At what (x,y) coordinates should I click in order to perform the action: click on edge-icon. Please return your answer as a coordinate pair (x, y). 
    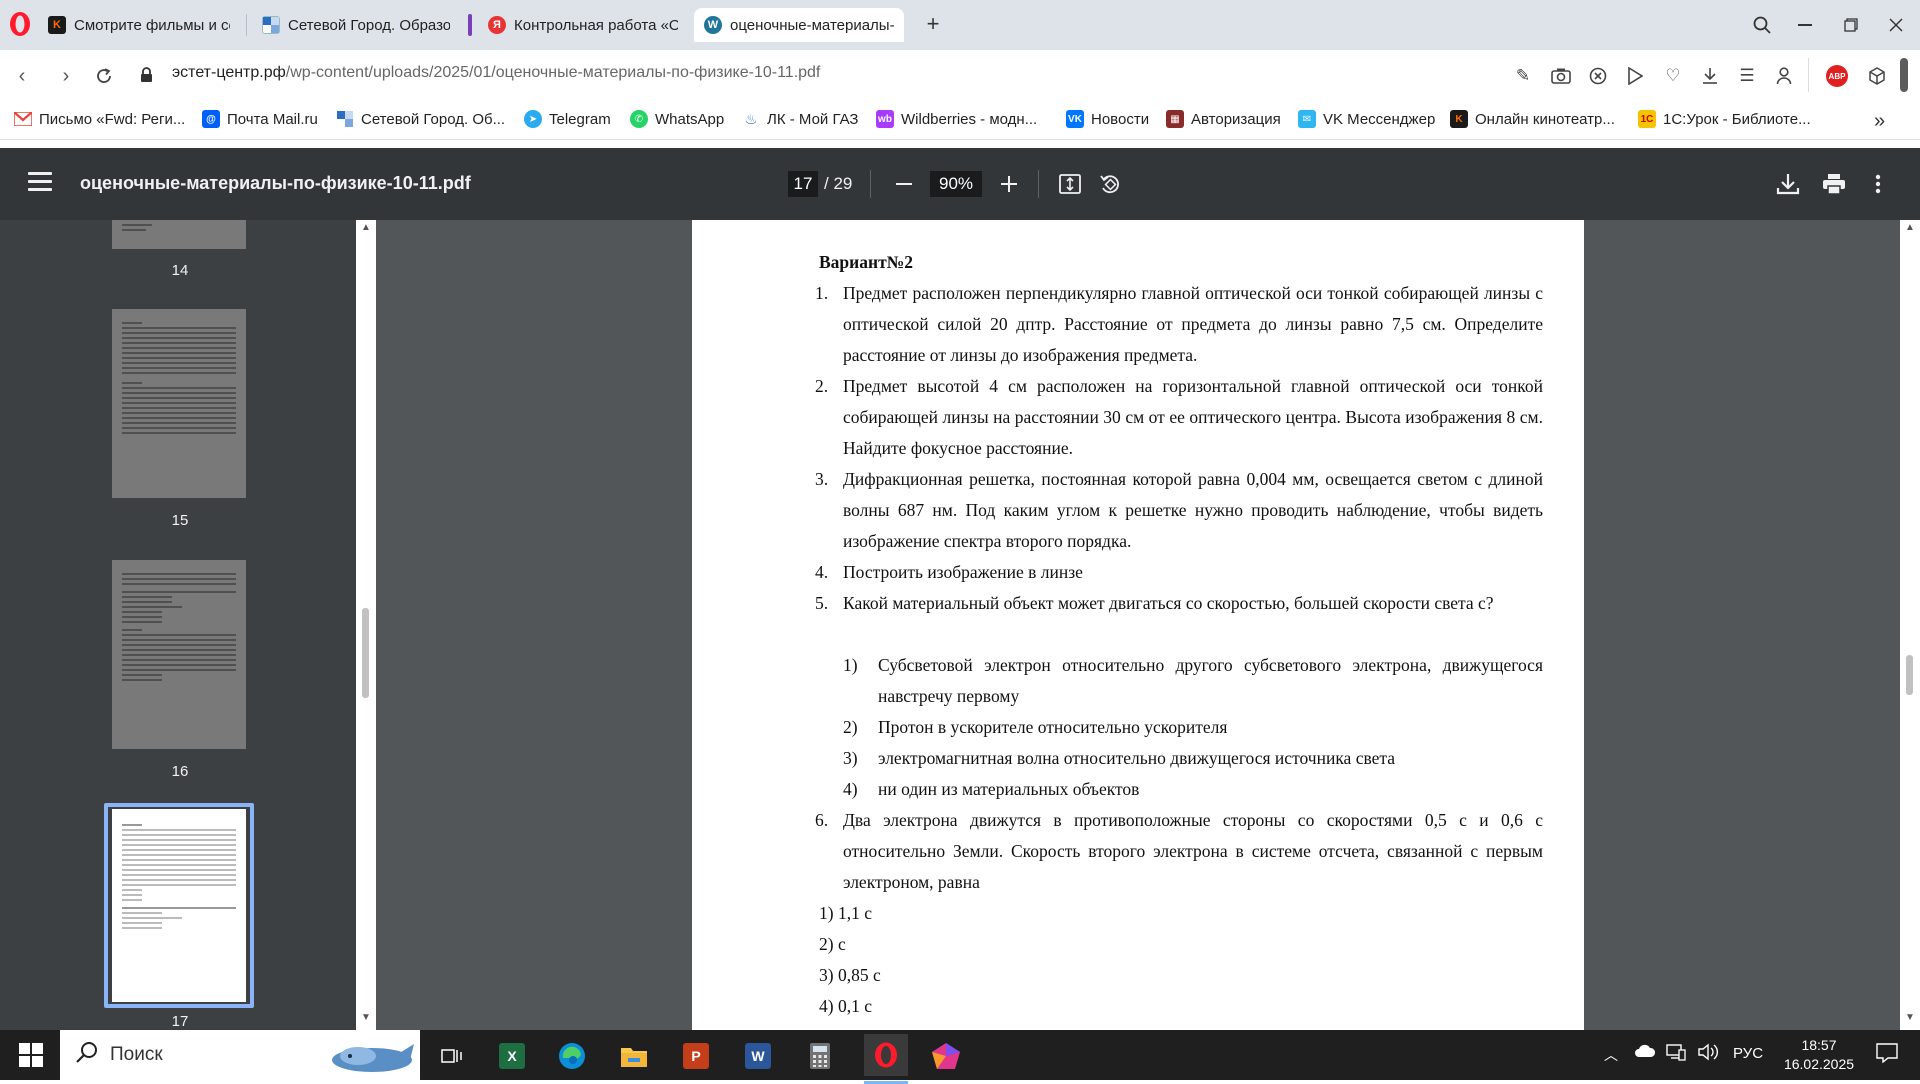
    Looking at the image, I should click on (572, 1056).